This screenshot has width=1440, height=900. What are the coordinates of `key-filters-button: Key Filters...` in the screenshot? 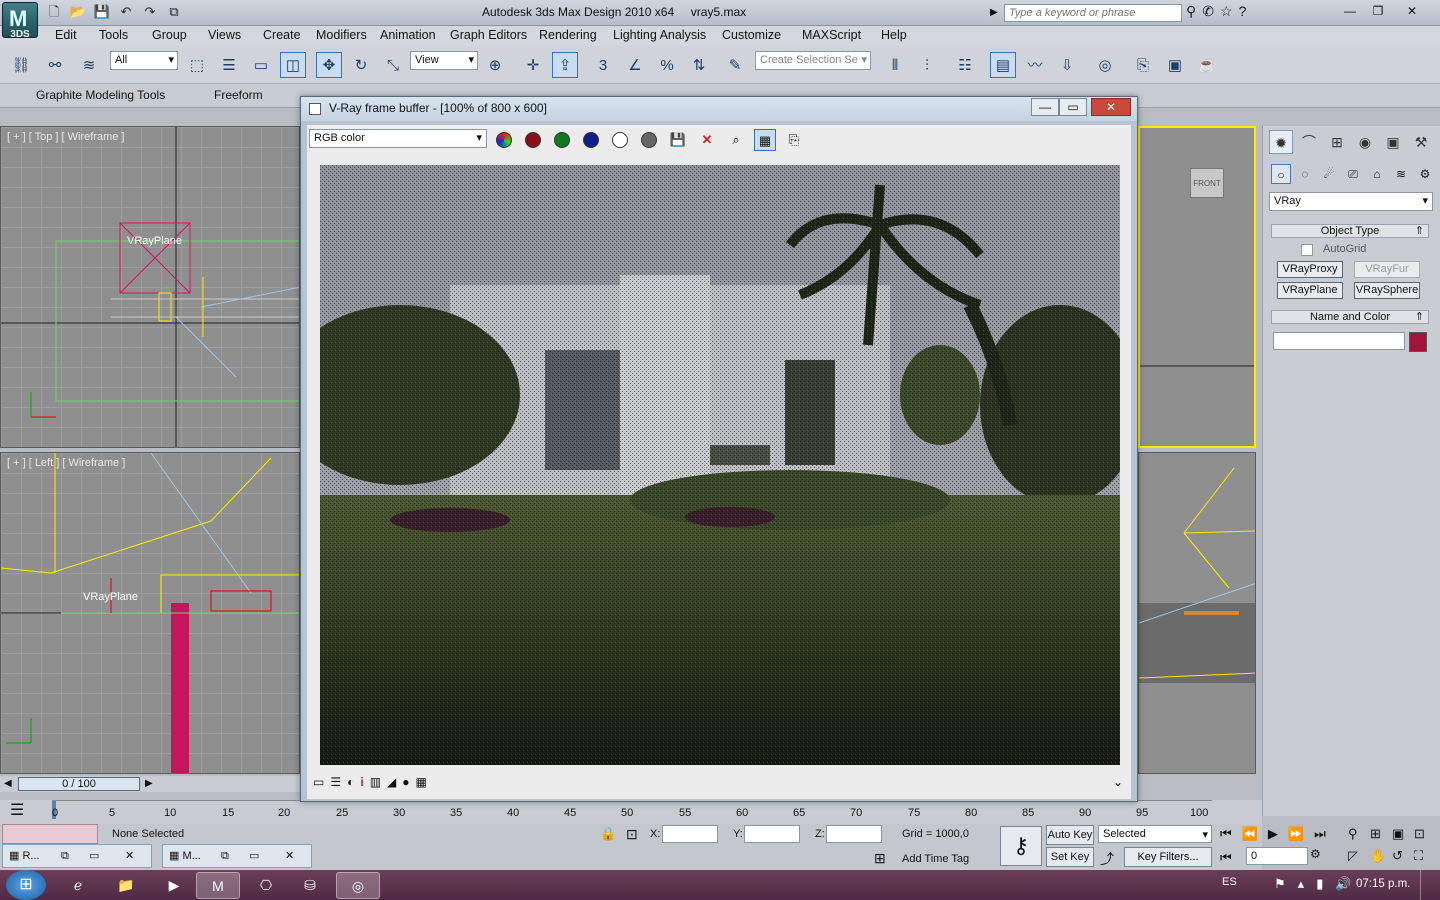 It's located at (1168, 857).